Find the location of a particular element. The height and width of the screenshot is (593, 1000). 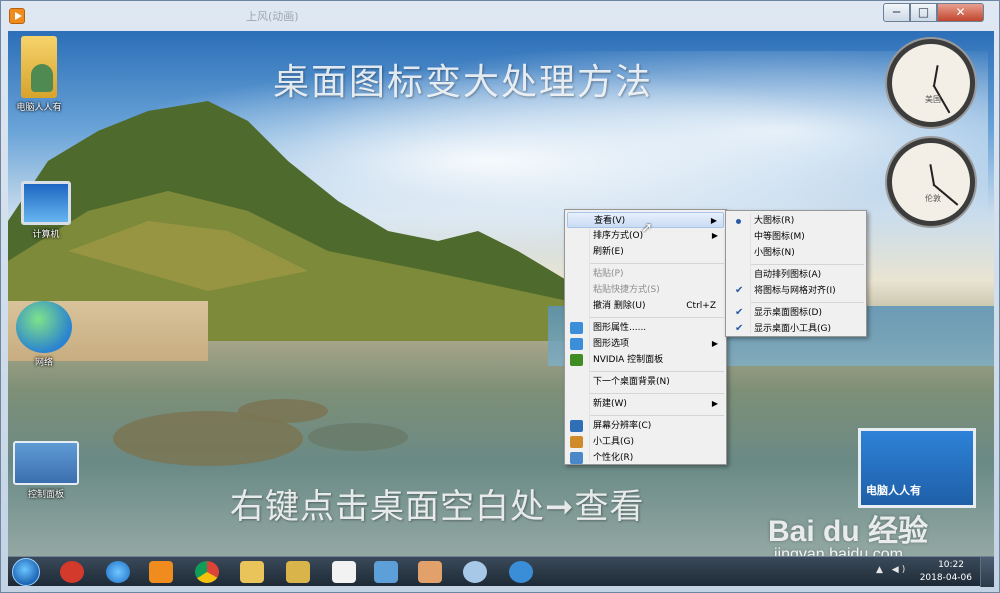

close-button: ✕ is located at coordinates (960, 12).